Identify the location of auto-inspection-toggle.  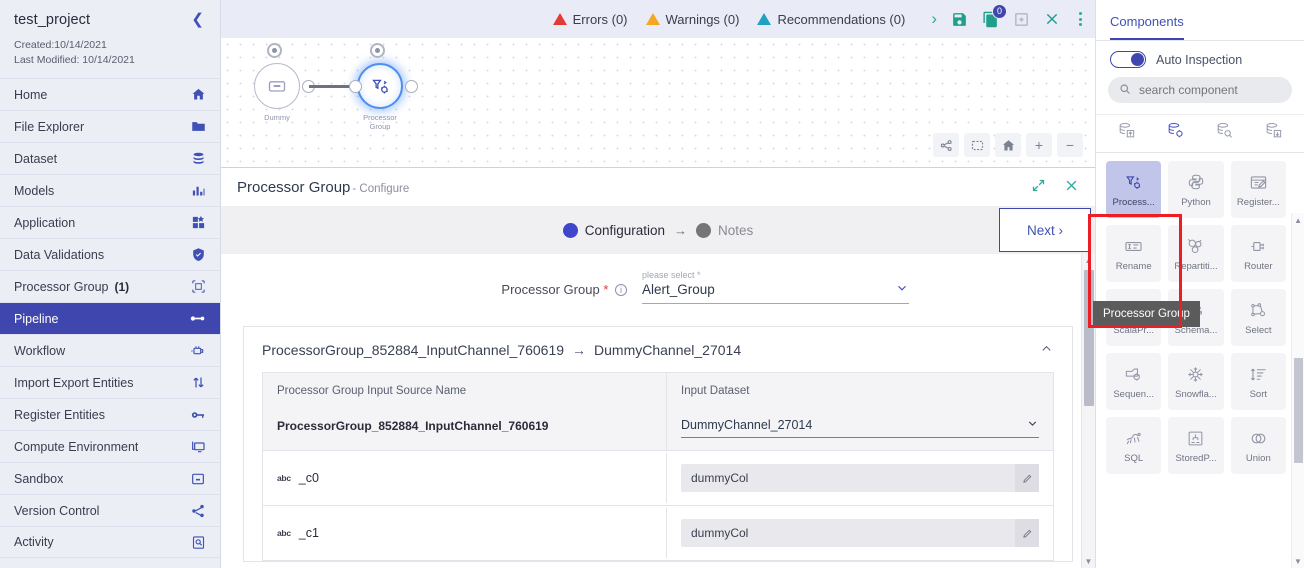
(1128, 59).